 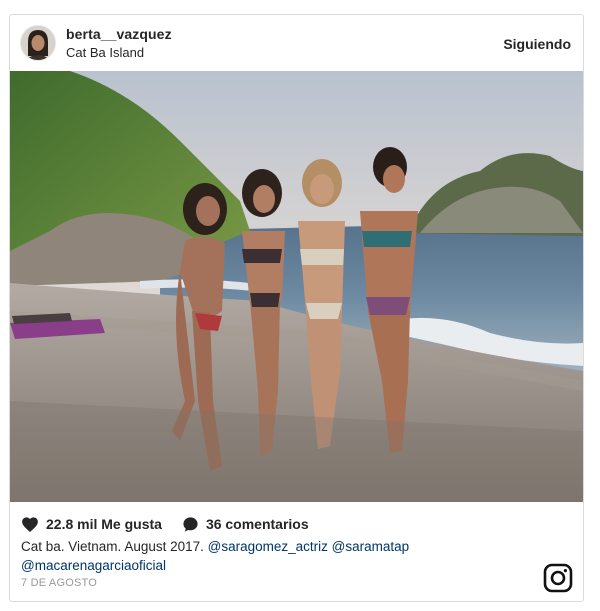 What do you see at coordinates (165, 524) in the screenshot?
I see `post-actions: 22.8 mil Me gusta 36 comentarios` at bounding box center [165, 524].